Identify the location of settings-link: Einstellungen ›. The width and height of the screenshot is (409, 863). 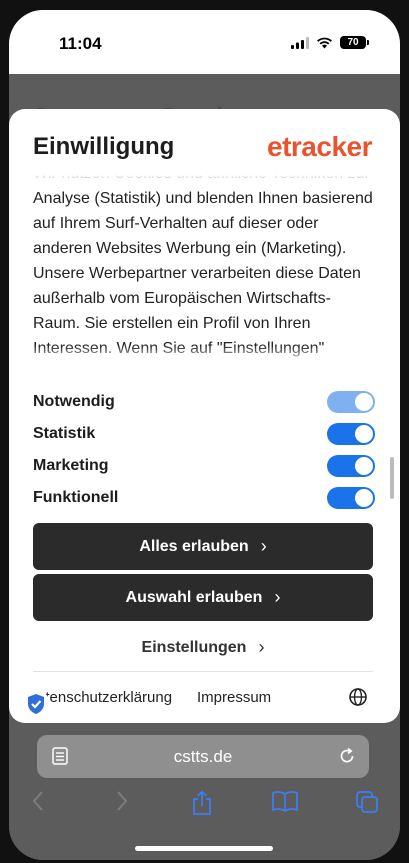
(203, 647).